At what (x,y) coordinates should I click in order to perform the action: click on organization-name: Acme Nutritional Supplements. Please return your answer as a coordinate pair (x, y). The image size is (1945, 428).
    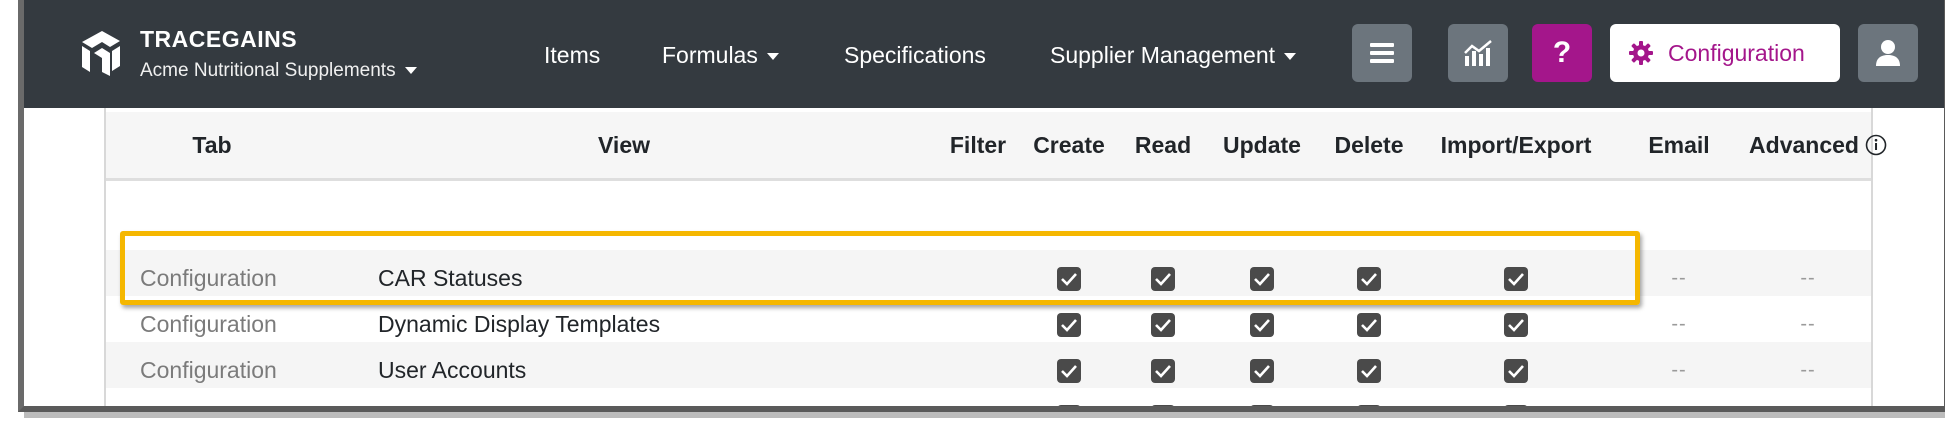
    Looking at the image, I should click on (268, 70).